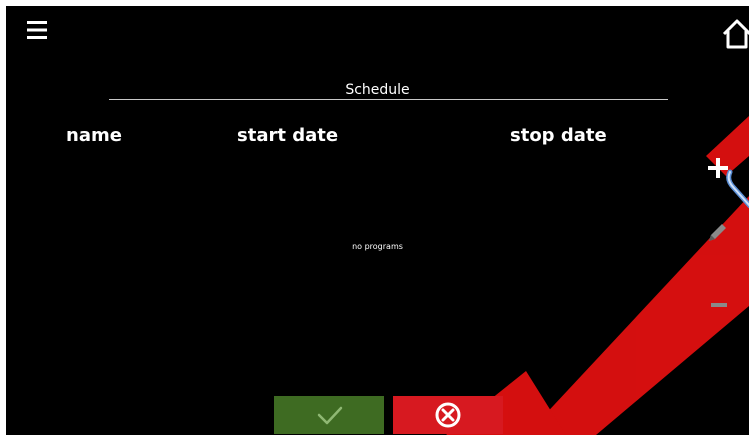 The image size is (755, 441). Describe the element at coordinates (719, 305) in the screenshot. I see `minus-icon` at that location.